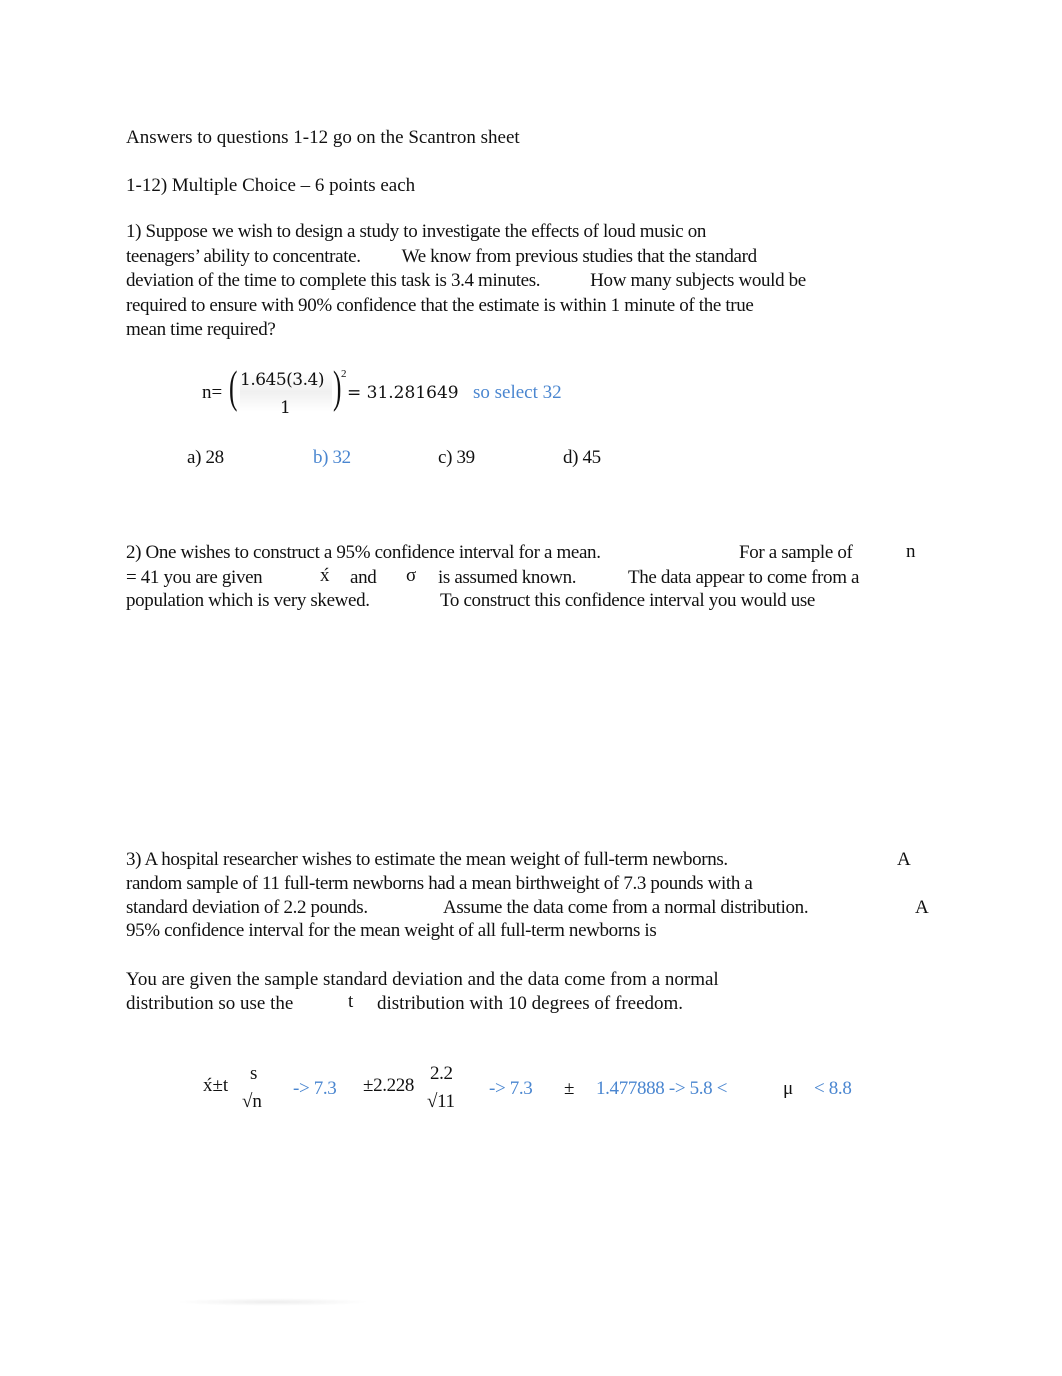 The image size is (1062, 1376). Describe the element at coordinates (271, 185) in the screenshot. I see `section-title: 1-12) Multiple Choice – 6 points each` at that location.